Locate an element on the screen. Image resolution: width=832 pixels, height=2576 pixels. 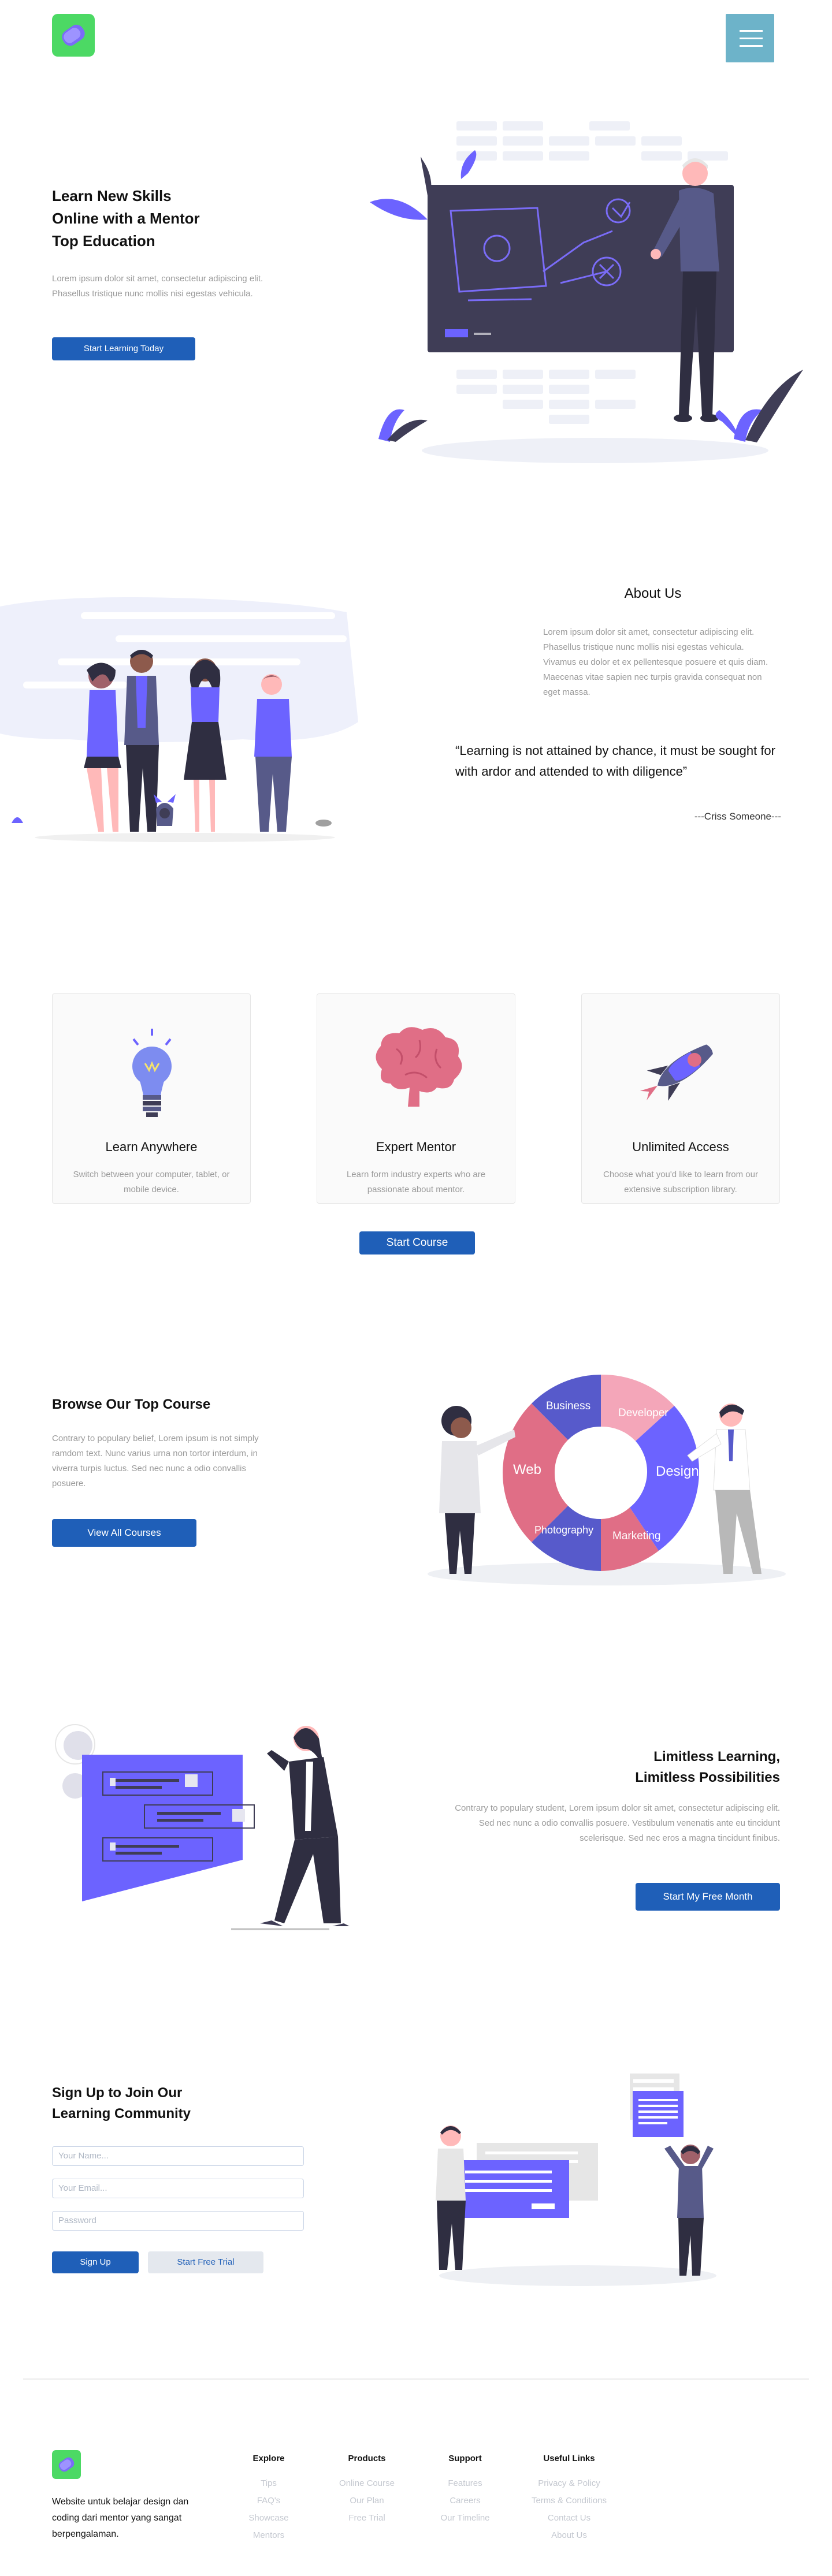
puzzle-label: Marketing is located at coordinates (636, 1536).